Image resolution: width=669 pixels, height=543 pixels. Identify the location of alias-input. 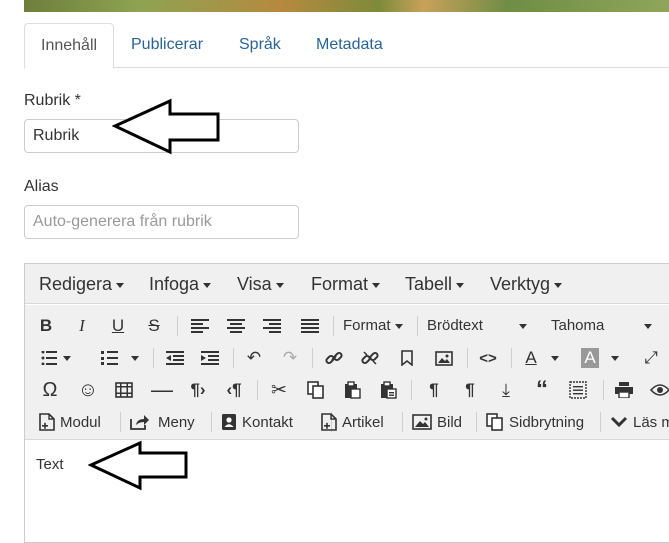
(161, 222).